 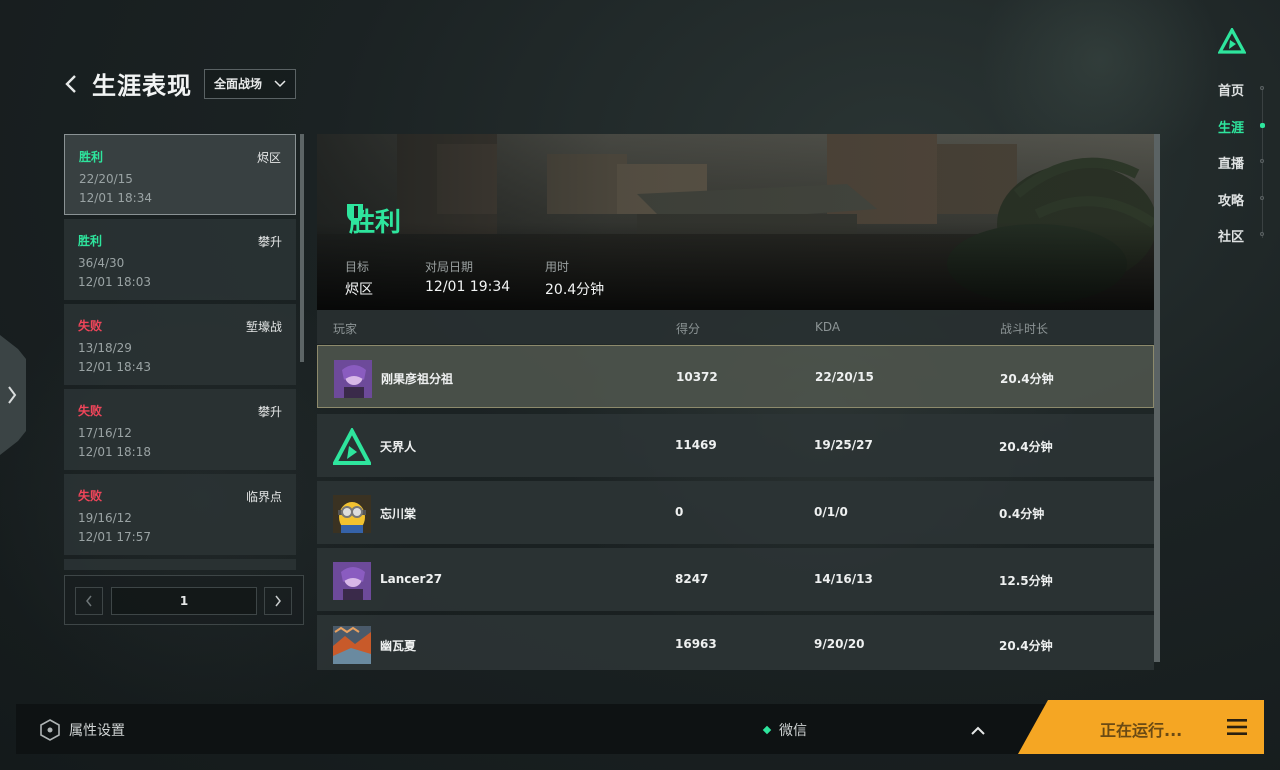 I want to click on column-player: 玩家, so click(x=345, y=329).